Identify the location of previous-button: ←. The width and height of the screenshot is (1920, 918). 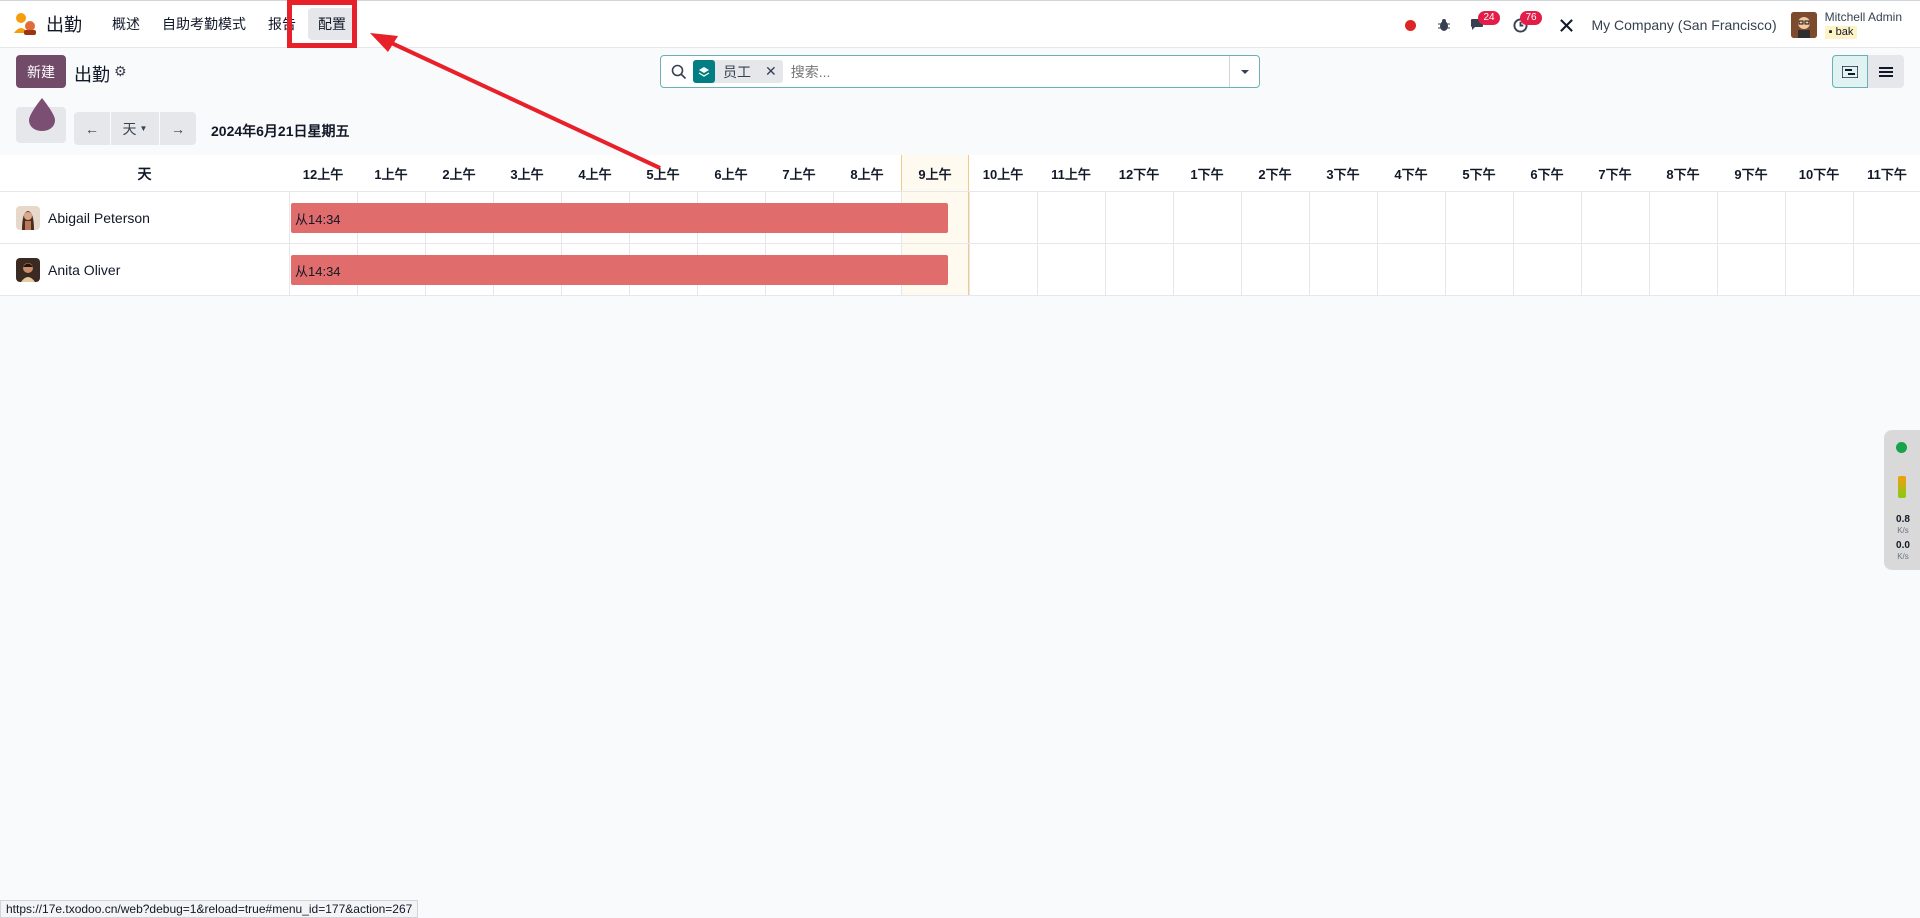
(92, 128).